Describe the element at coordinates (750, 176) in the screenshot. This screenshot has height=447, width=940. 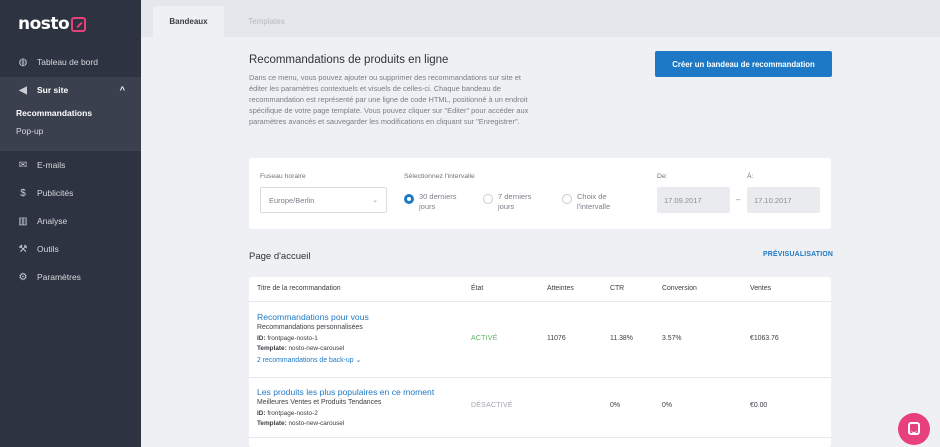
I see `date-to-label: À:` at that location.